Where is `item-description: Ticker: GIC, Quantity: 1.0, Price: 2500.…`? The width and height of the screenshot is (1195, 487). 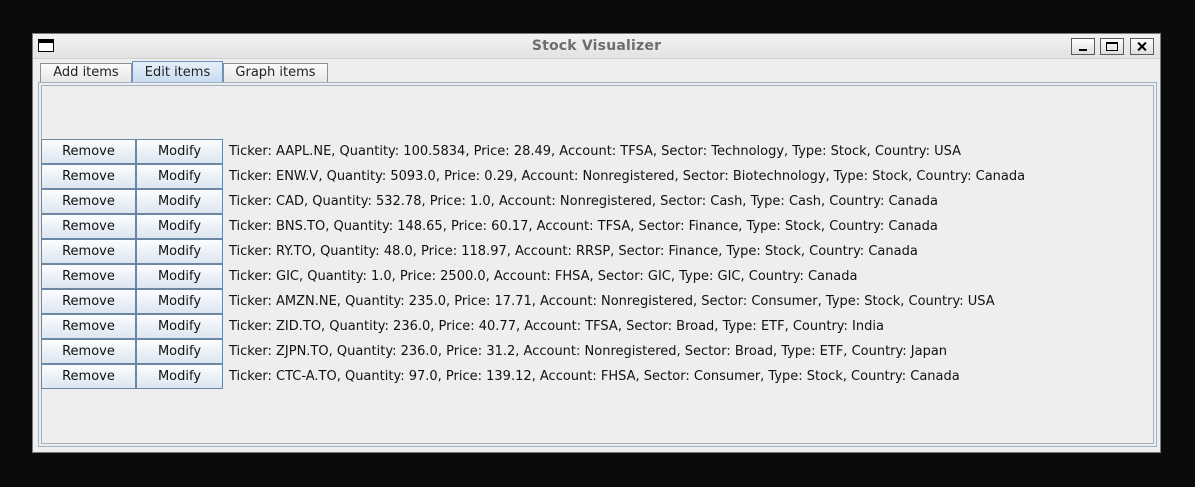 item-description: Ticker: GIC, Quantity: 1.0, Price: 2500.… is located at coordinates (543, 276).